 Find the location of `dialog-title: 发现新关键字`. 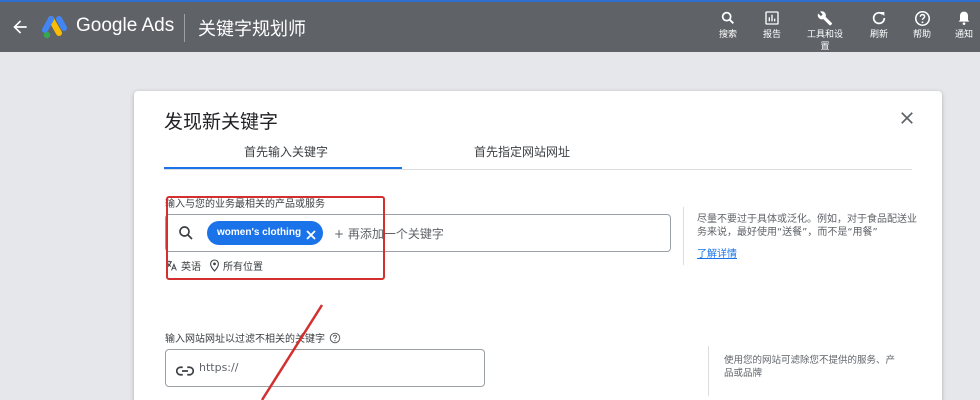

dialog-title: 发现新关键字 is located at coordinates (221, 122).